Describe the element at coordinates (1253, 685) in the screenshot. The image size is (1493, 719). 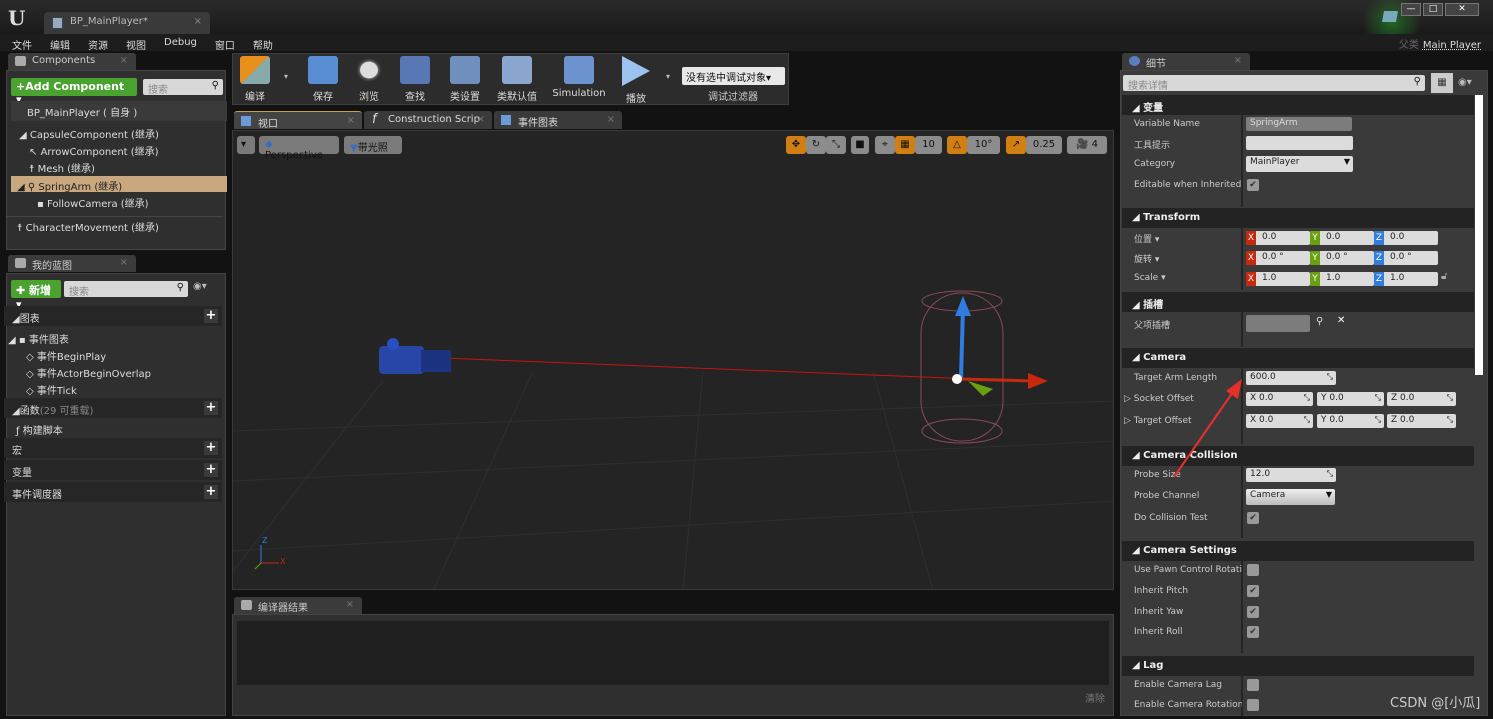
I see `camera-lag-checkbox` at that location.